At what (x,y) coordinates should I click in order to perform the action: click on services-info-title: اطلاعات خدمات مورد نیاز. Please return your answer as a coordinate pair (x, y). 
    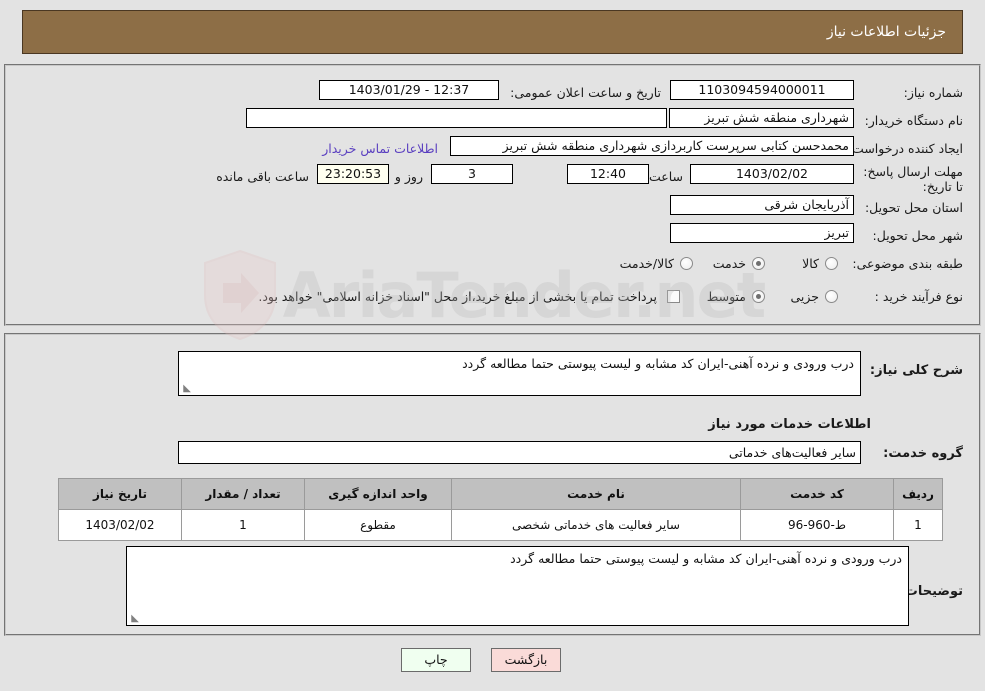
    Looking at the image, I should click on (789, 424).